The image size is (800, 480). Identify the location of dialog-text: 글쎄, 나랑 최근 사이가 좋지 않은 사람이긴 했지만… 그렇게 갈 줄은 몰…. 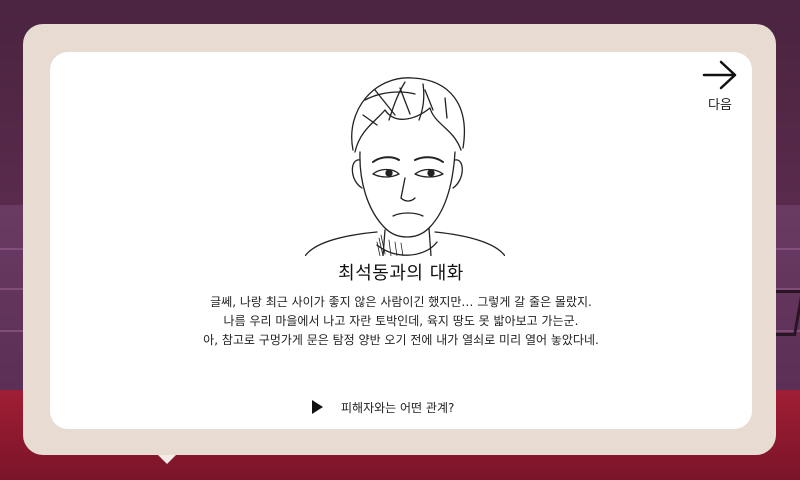
(401, 321).